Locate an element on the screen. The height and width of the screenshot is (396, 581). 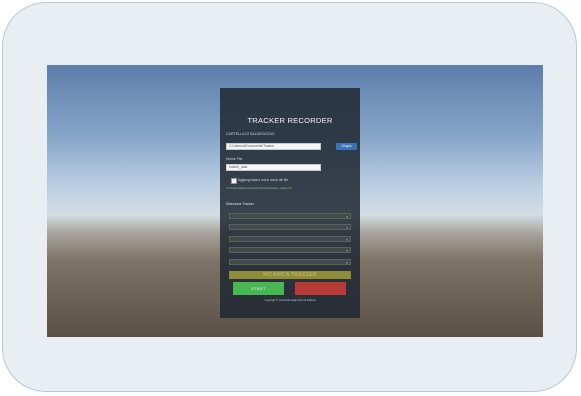
tracker-section-label: Seleziona Tracker is located at coordinates (240, 204).